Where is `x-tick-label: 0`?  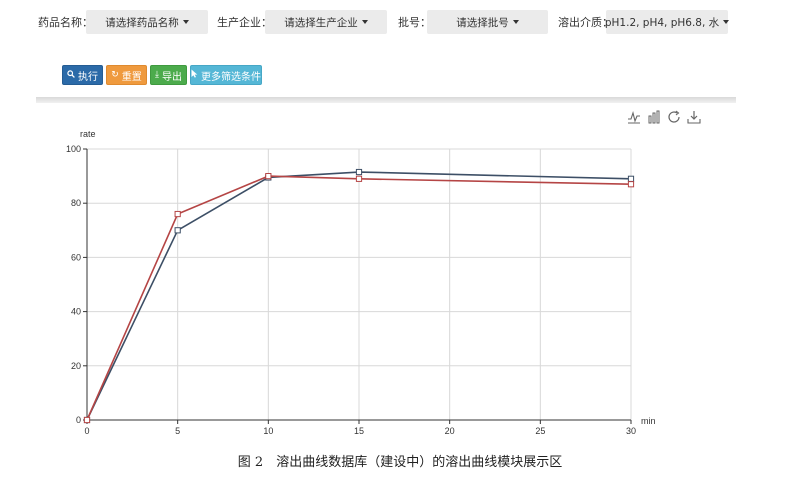
x-tick-label: 0 is located at coordinates (86, 431).